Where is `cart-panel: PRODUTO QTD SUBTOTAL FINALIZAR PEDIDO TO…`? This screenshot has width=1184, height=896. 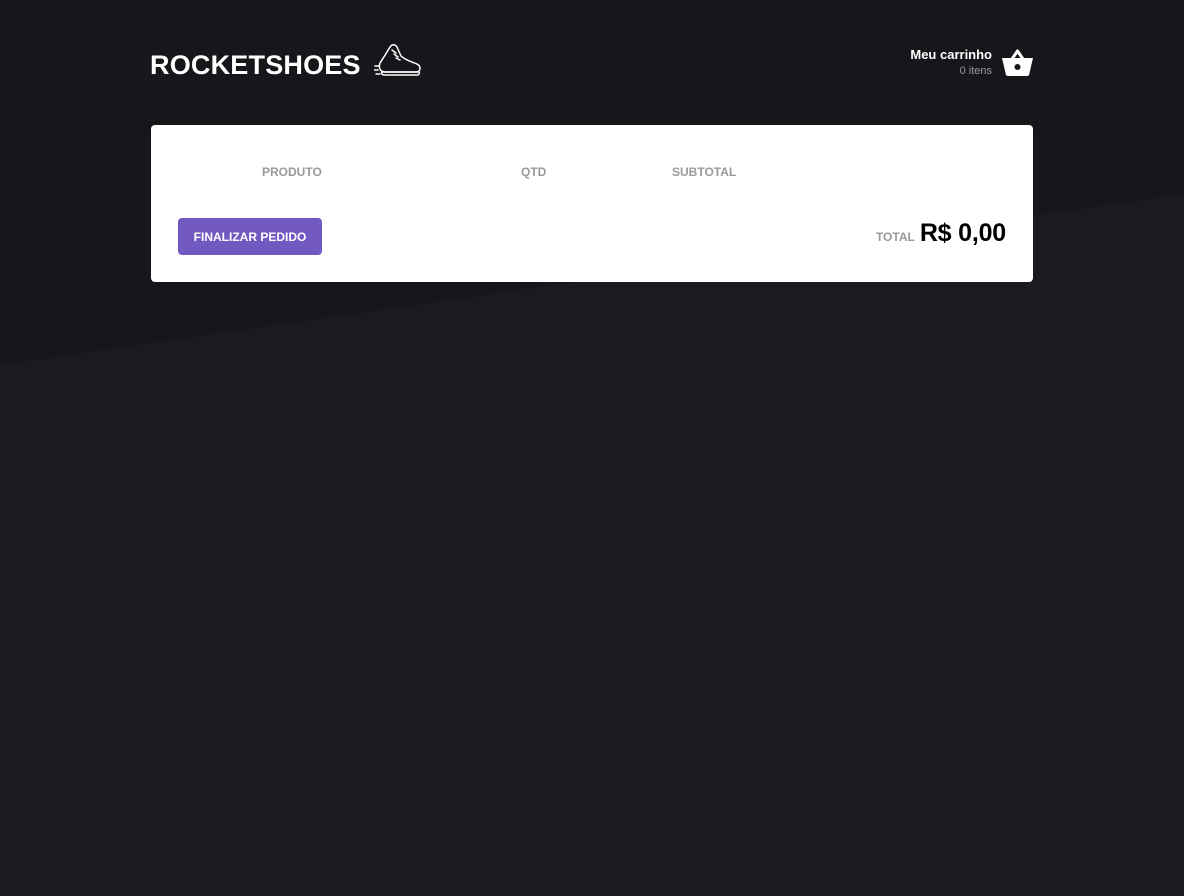
cart-panel: PRODUTO QTD SUBTOTAL FINALIZAR PEDIDO TO… is located at coordinates (592, 203).